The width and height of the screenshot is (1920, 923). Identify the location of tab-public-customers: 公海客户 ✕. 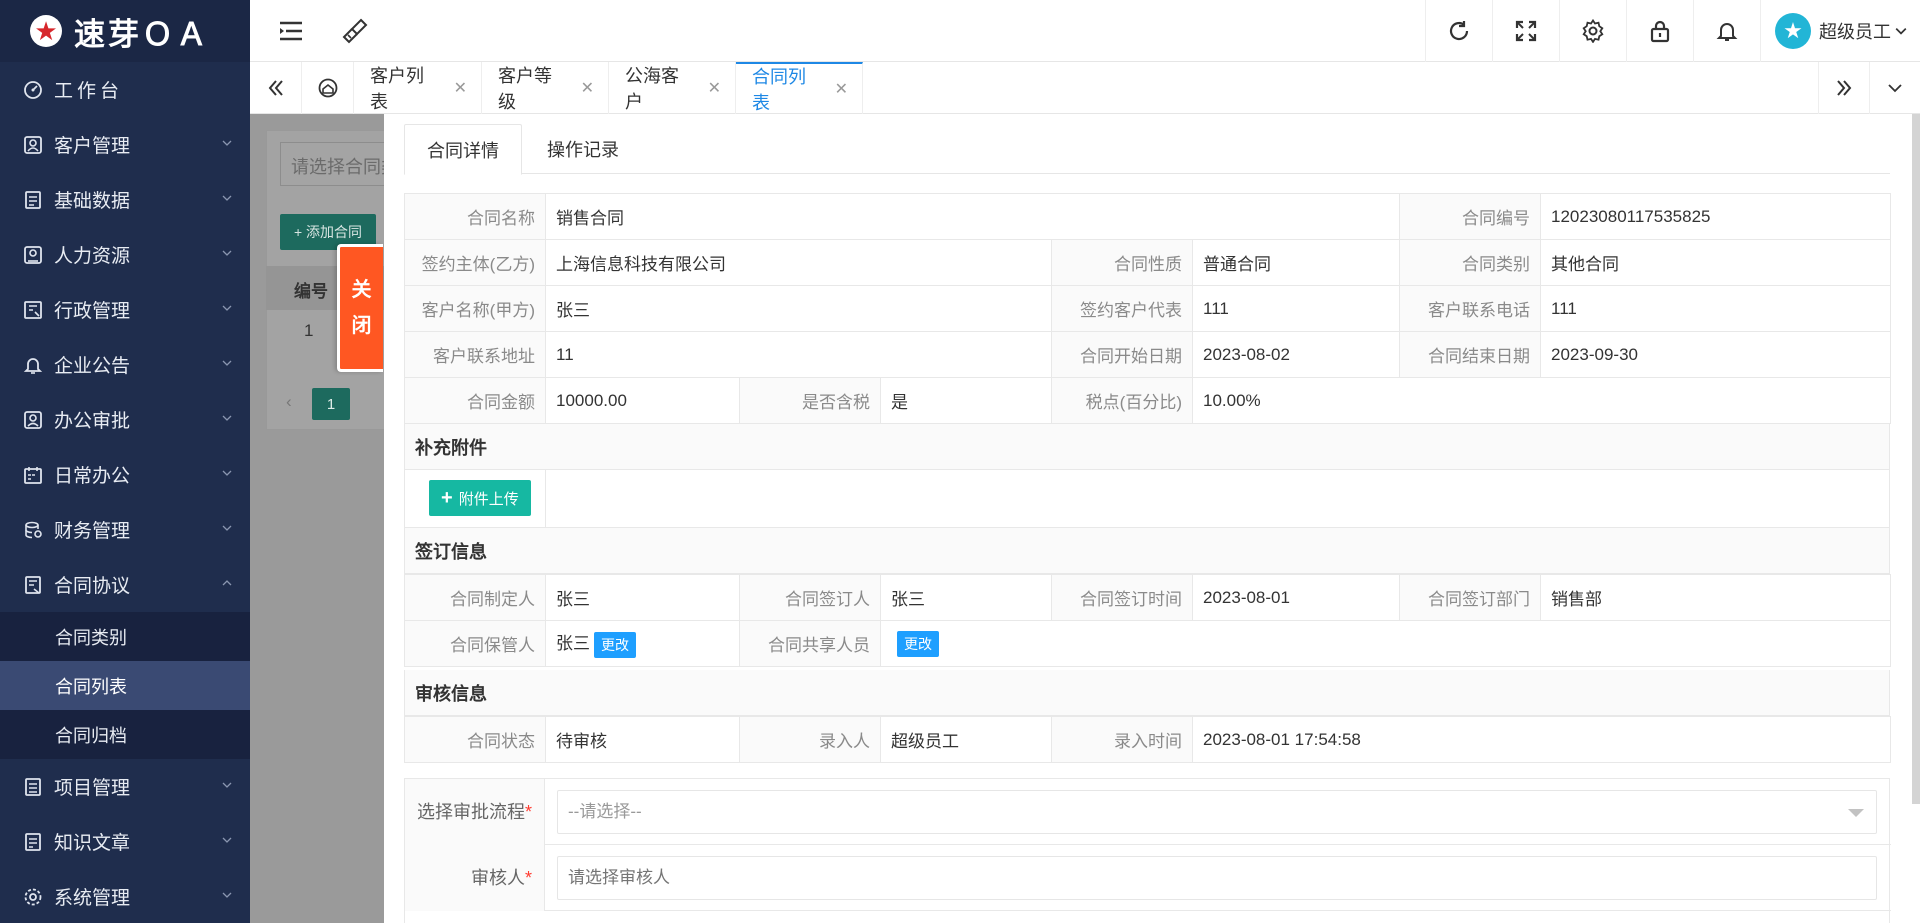
(672, 88).